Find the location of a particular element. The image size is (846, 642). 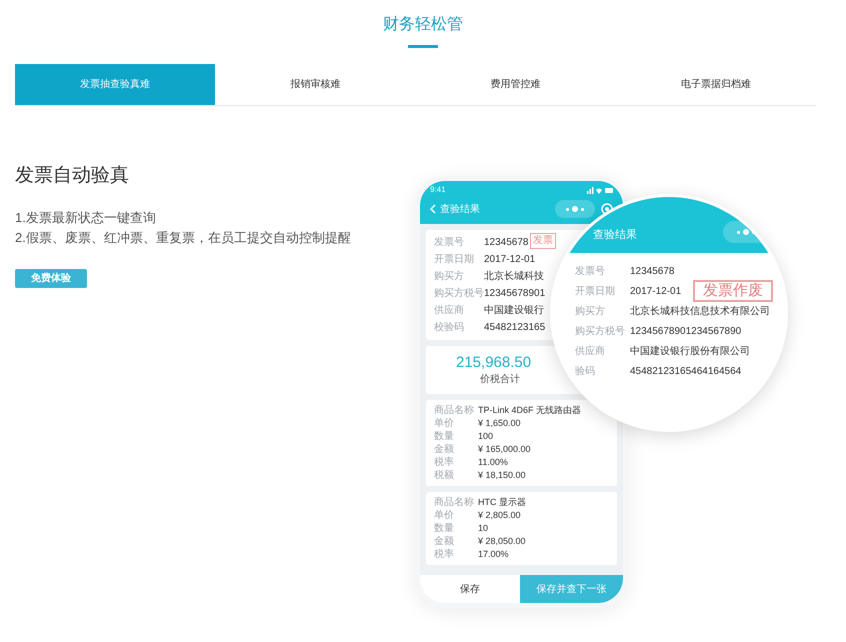

field-value: ¥ 28,050.00 is located at coordinates (502, 541).